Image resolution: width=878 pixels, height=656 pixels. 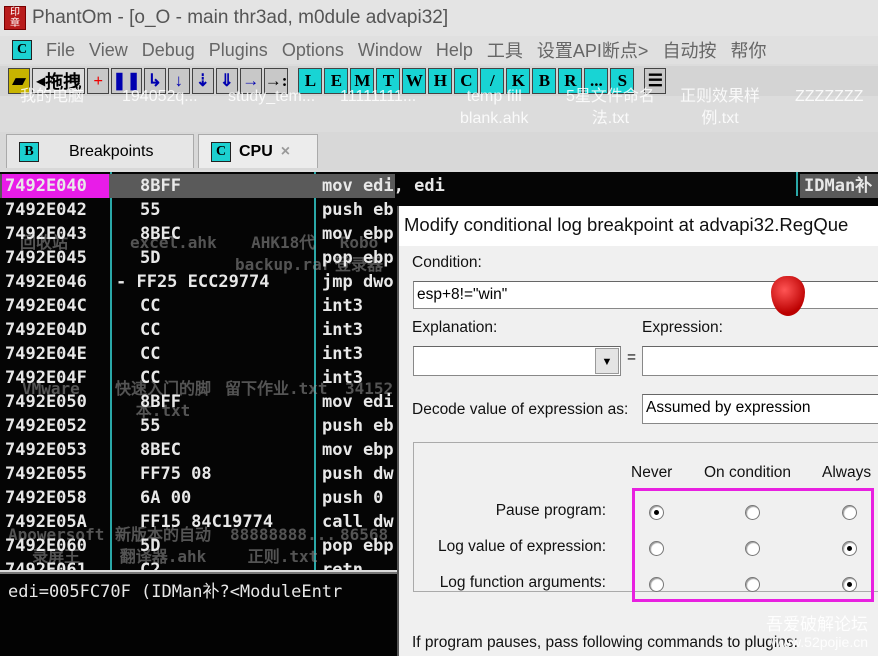 I want to click on hex-cell: FF15 84C19774, so click(x=207, y=522).